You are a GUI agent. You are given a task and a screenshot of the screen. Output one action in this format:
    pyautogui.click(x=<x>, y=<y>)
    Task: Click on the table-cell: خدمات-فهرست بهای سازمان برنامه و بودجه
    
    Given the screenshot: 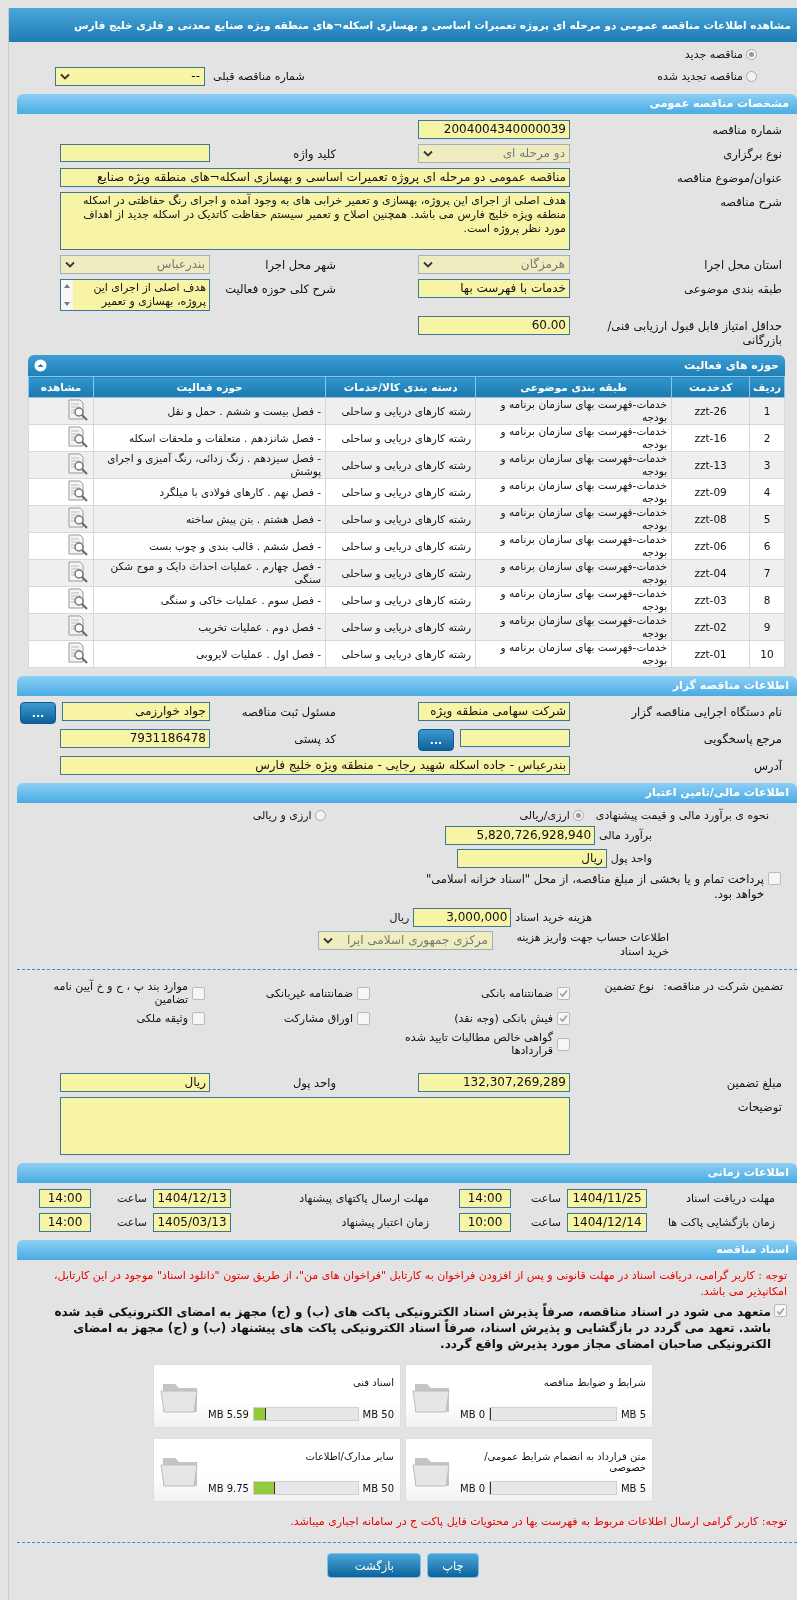 What is the action you would take?
    pyautogui.click(x=573, y=465)
    